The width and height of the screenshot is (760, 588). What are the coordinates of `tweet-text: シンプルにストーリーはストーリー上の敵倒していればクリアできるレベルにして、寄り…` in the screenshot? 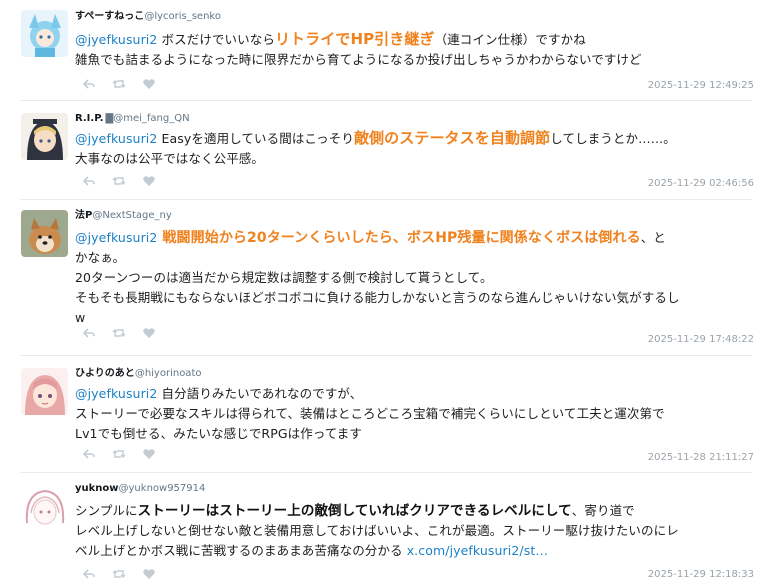 It's located at (415, 531).